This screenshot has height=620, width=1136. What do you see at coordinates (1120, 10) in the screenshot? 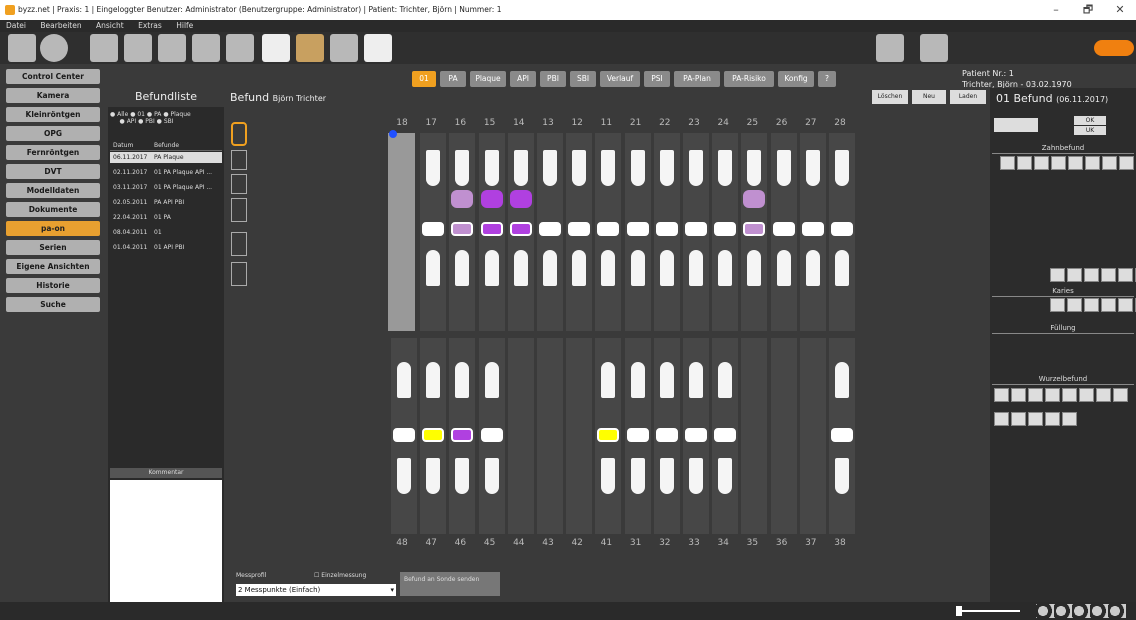
I see `close-button: ✕` at bounding box center [1120, 10].